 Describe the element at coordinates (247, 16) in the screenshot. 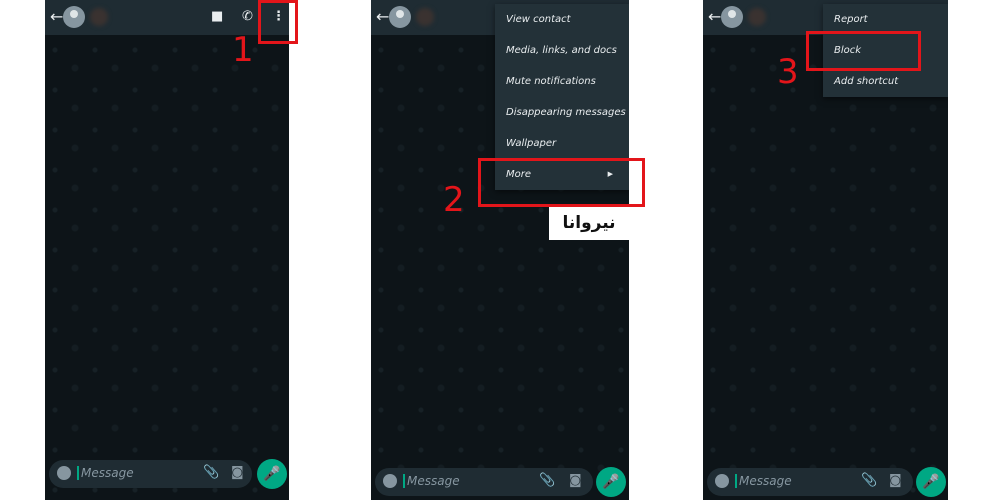

I see `phone-icon: ✆` at that location.